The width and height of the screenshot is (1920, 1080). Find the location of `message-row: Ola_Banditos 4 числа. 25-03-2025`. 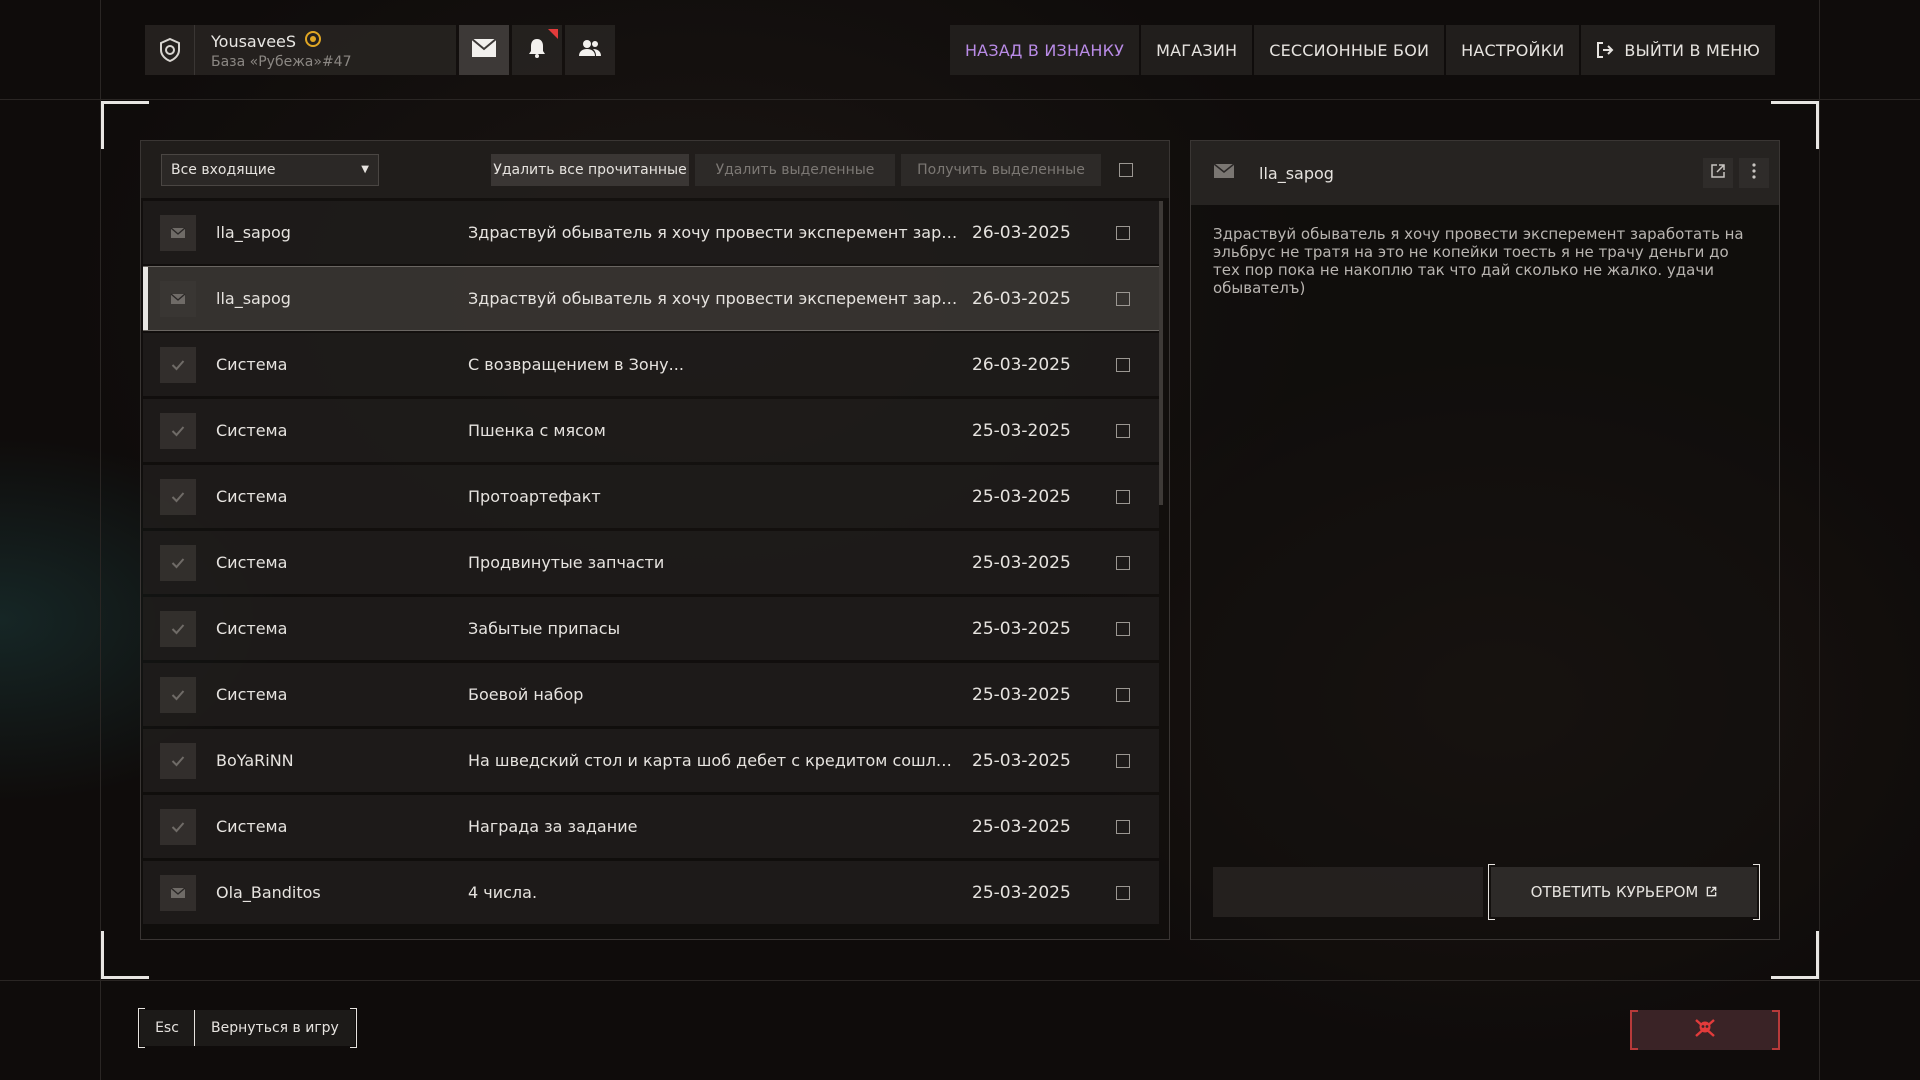

message-row: Ola_Banditos 4 числа. 25-03-2025 is located at coordinates (651, 892).